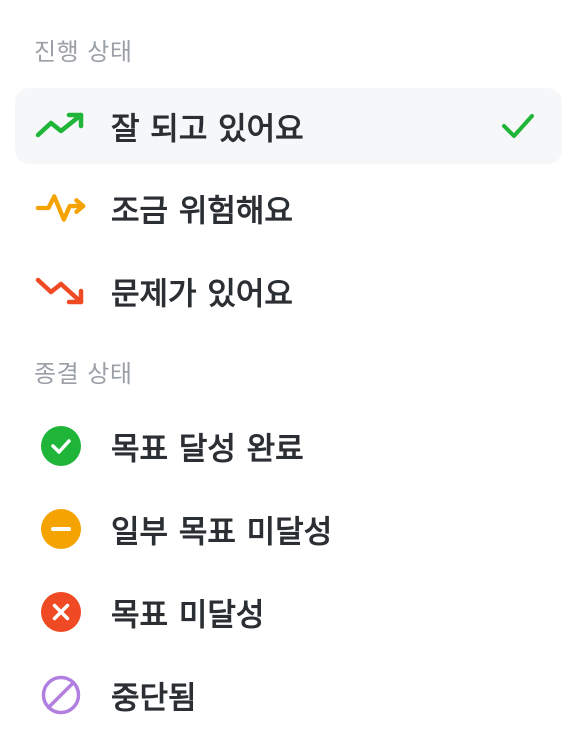 This screenshot has height=750, width=576. What do you see at coordinates (202, 211) in the screenshot?
I see `status-option-label: 조금 위험해요` at bounding box center [202, 211].